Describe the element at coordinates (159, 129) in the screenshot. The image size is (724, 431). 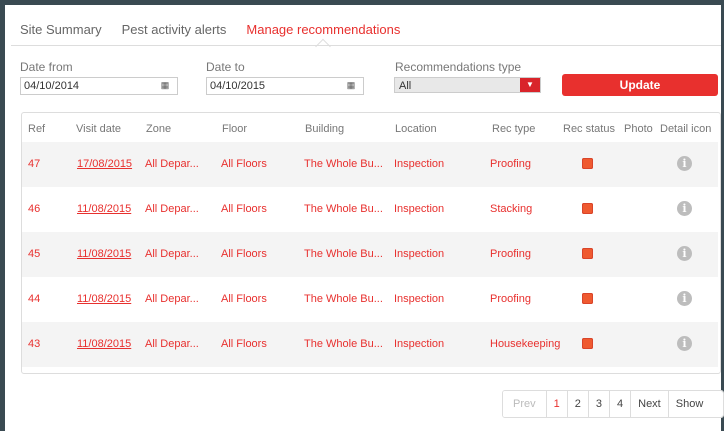
I see `column-header-zone: Zone` at that location.